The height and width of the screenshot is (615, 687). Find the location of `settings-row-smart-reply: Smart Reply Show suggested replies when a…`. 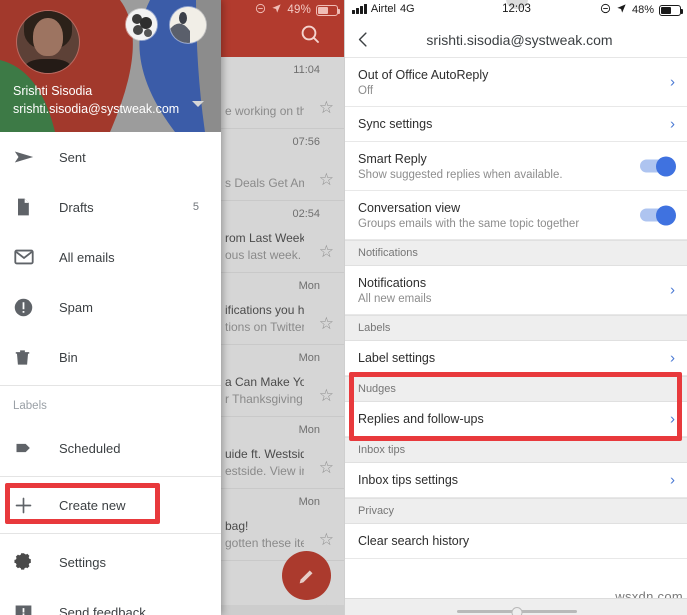

settings-row-smart-reply: Smart Reply Show suggested replies when a… is located at coordinates (516, 166).